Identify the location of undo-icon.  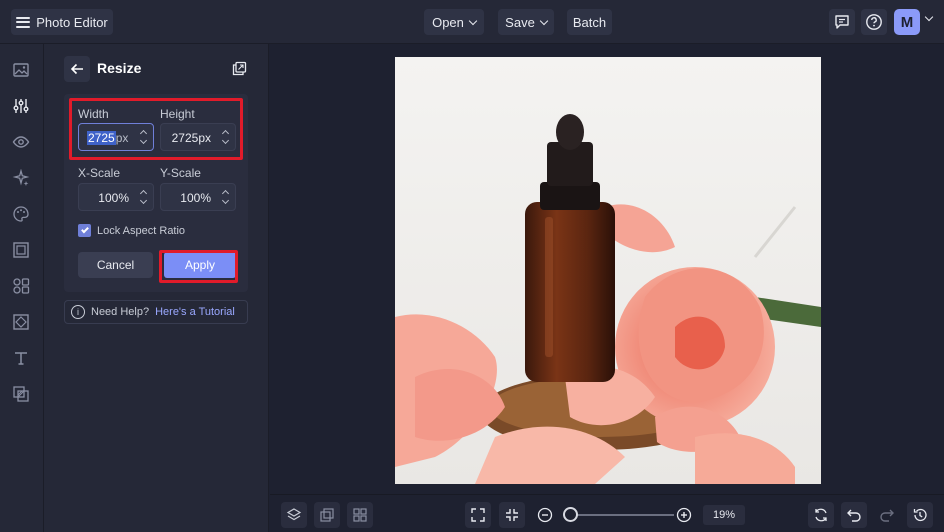
(854, 515).